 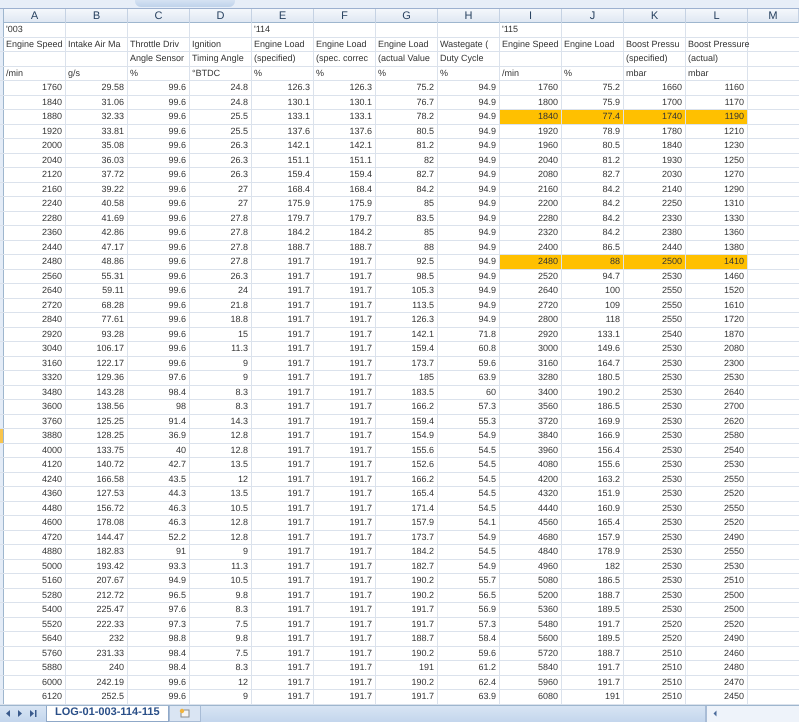 What do you see at coordinates (159, 16) in the screenshot?
I see `column-header: C` at bounding box center [159, 16].